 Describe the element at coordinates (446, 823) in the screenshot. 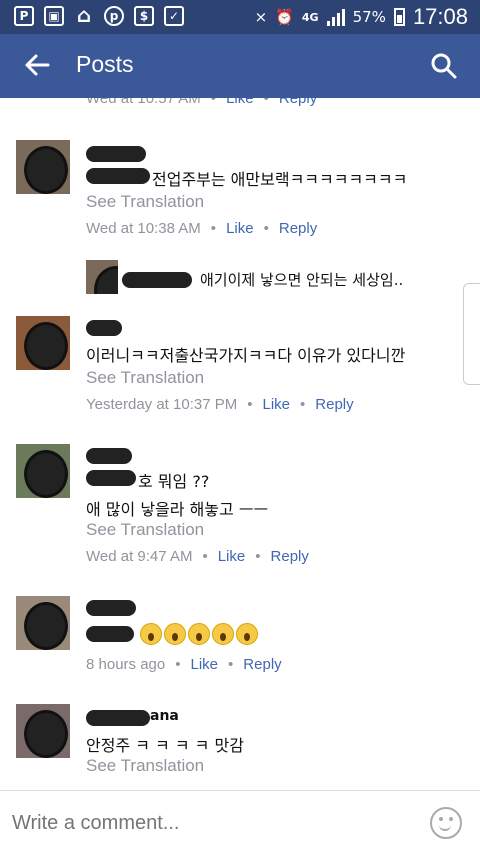

I see `smiley-icon` at that location.